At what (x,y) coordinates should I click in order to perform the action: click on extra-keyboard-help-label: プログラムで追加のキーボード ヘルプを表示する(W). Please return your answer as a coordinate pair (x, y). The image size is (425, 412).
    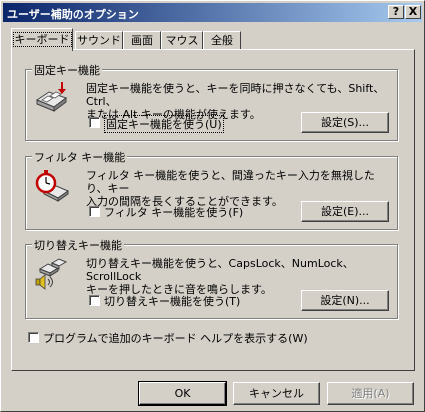
    Looking at the image, I should click on (175, 338).